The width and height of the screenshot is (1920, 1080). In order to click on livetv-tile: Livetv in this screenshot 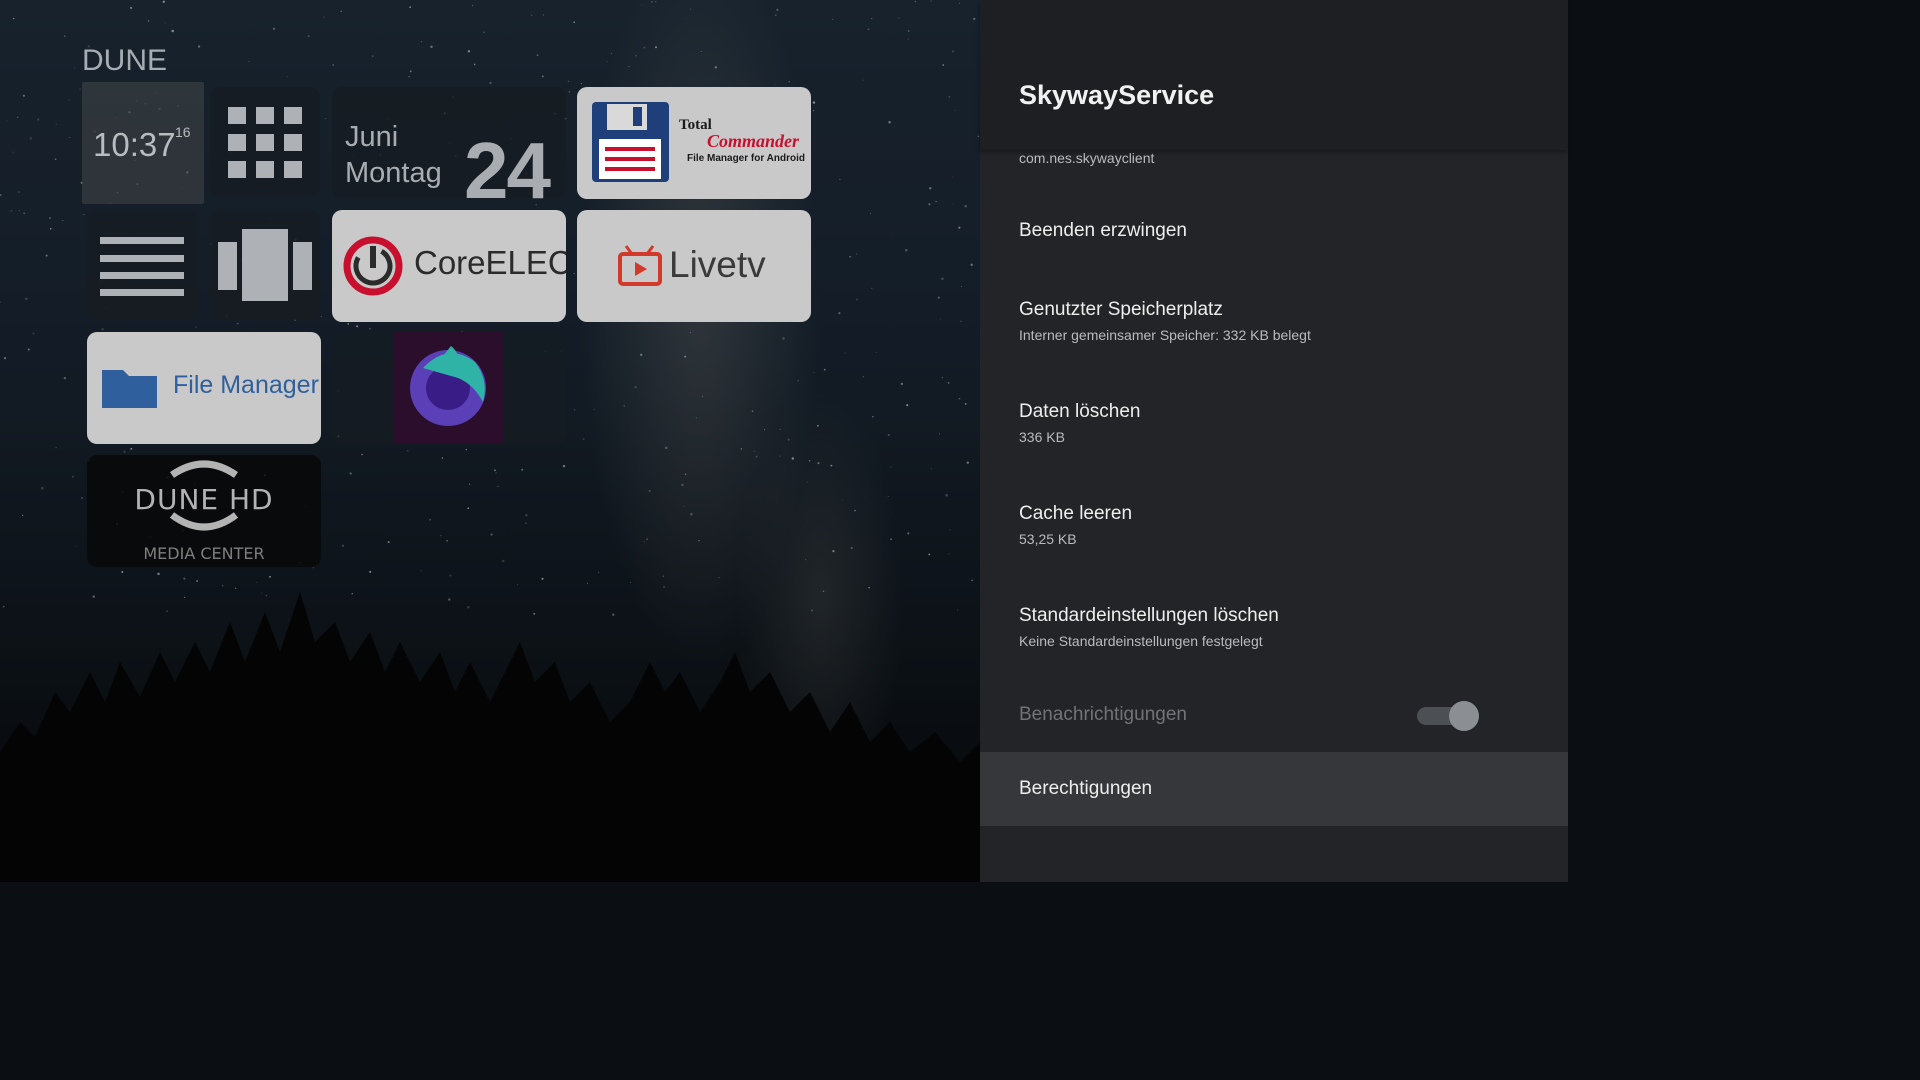, I will do `click(694, 266)`.